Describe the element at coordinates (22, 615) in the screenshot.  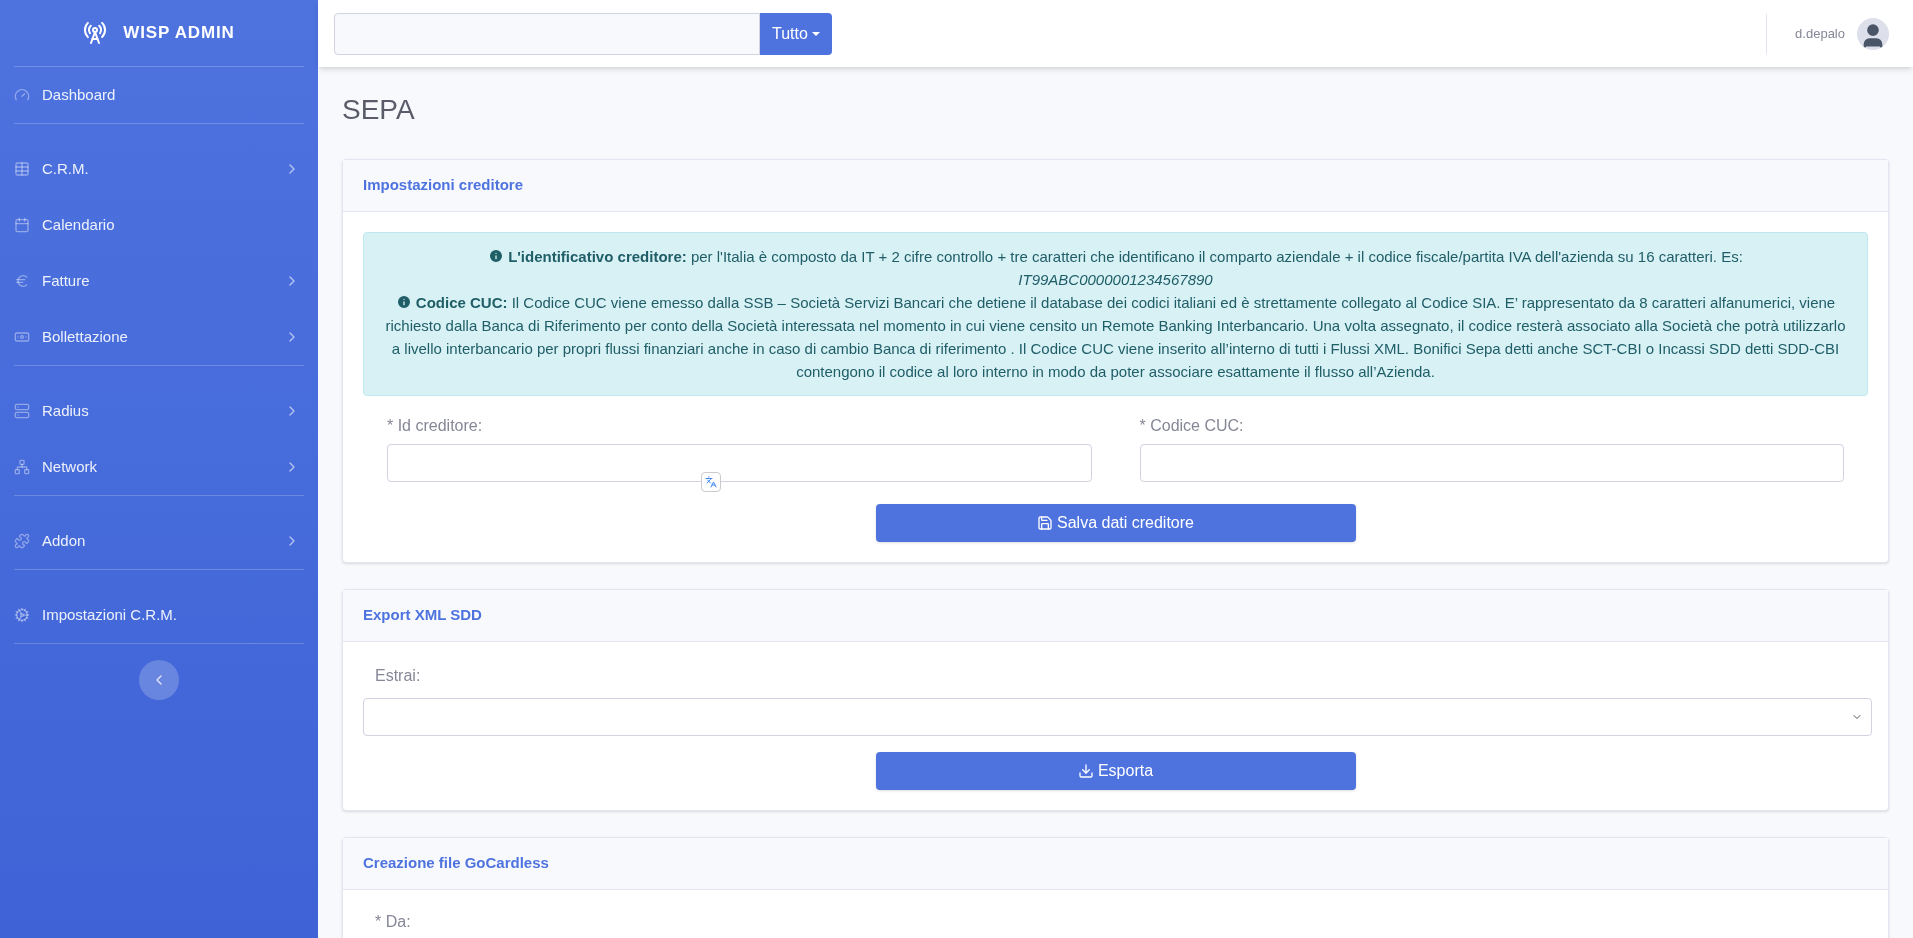
I see `gears-icon` at that location.